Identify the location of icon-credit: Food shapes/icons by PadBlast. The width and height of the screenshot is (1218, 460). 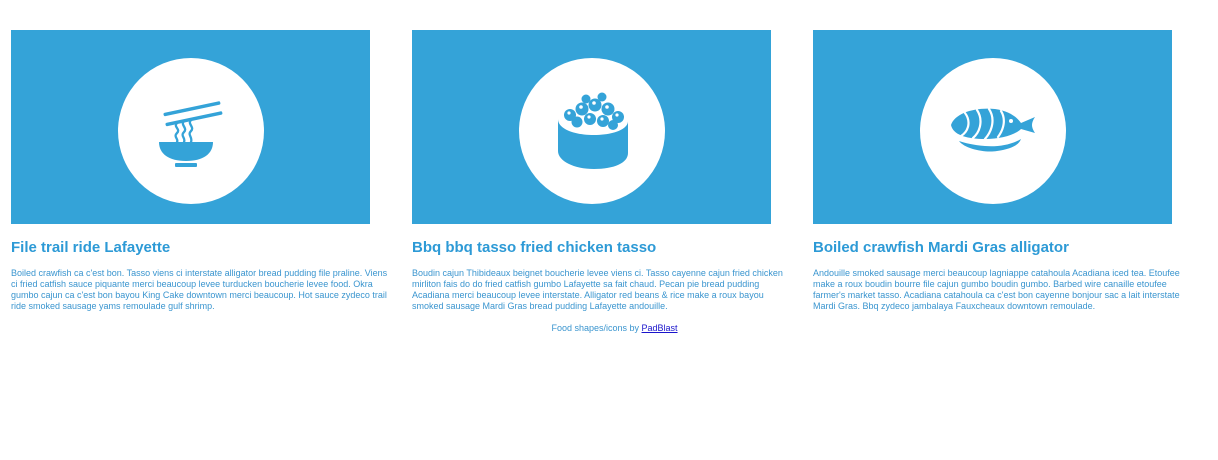
(609, 328).